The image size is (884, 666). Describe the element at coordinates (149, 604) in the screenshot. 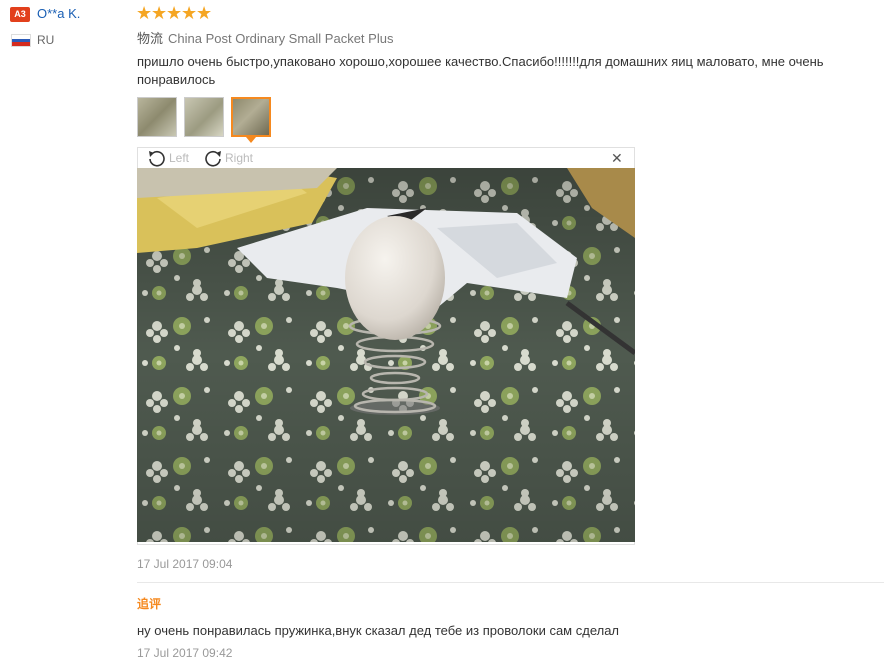

I see `followup-label: 追评` at that location.